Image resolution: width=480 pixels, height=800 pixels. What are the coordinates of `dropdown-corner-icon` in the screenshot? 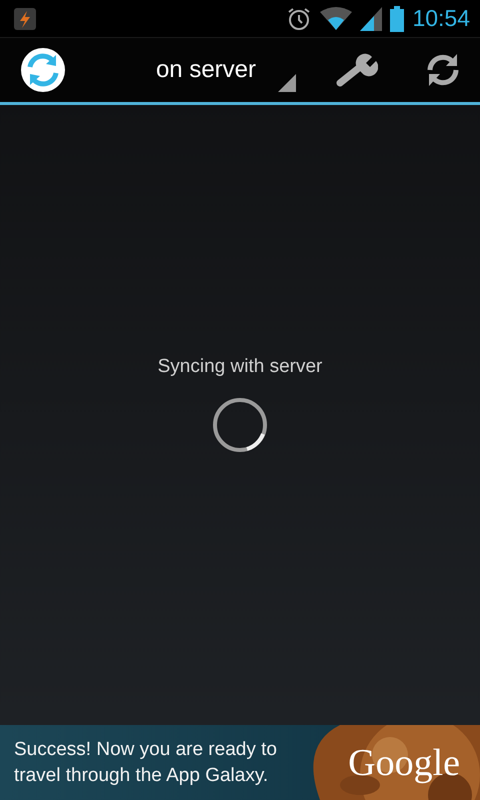 It's located at (287, 83).